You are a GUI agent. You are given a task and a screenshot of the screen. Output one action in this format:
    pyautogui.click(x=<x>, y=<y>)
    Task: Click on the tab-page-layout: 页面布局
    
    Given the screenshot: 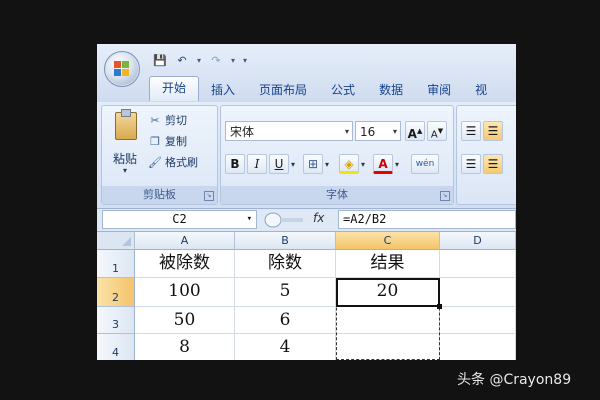 What is the action you would take?
    pyautogui.click(x=283, y=90)
    